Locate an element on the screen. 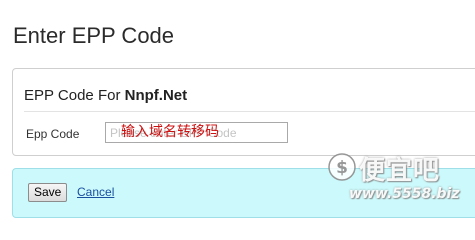 Image resolution: width=475 pixels, height=240 pixels. epp-code-label: Epp Code is located at coordinates (53, 134).